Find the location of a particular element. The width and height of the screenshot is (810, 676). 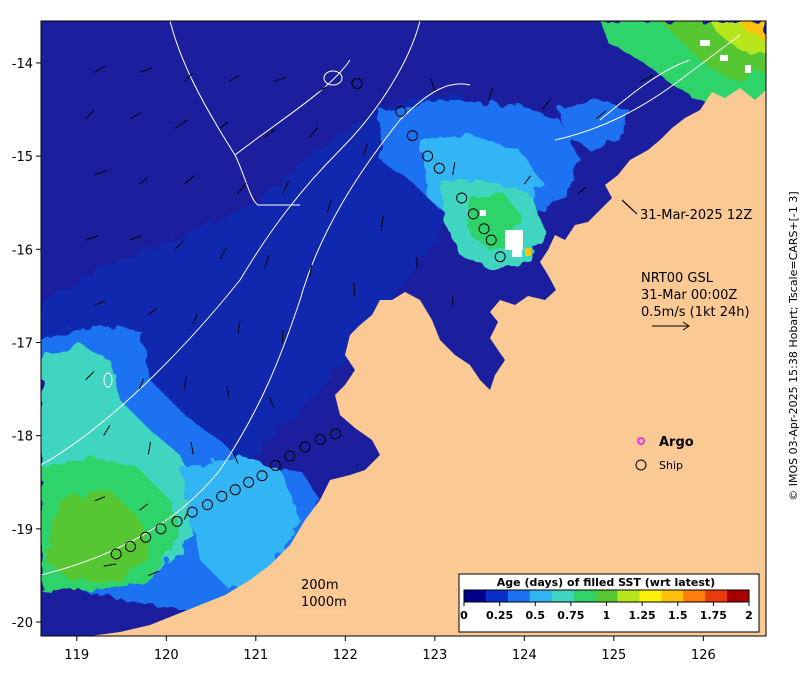

product-line-3: 0.5m/s (1kt 24h) is located at coordinates (695, 312).